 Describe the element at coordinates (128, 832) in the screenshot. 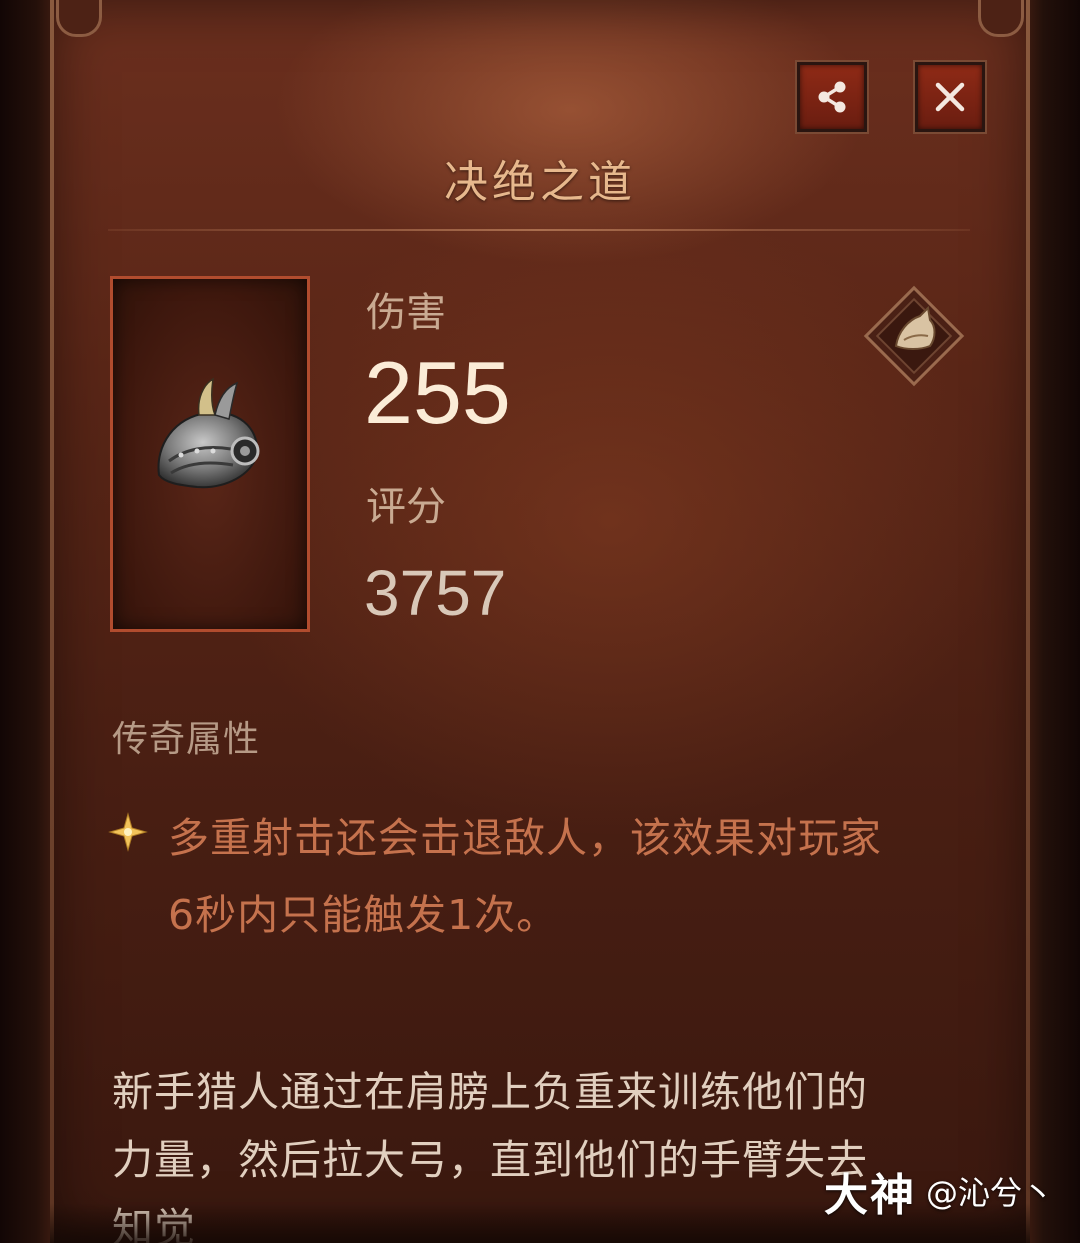

I see `sparkle-icon` at that location.